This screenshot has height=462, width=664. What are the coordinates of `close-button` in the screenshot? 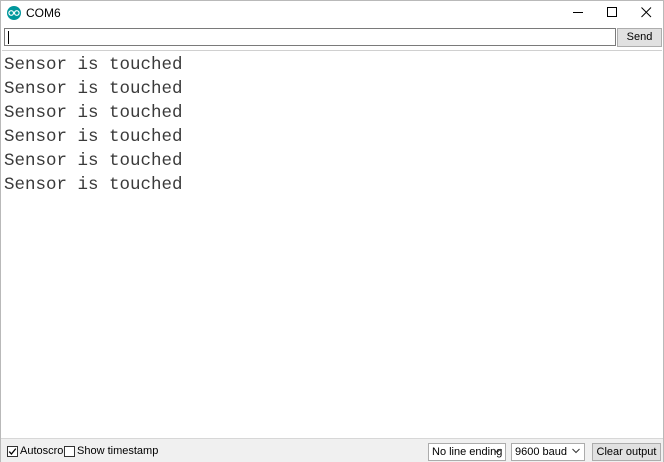 It's located at (646, 13).